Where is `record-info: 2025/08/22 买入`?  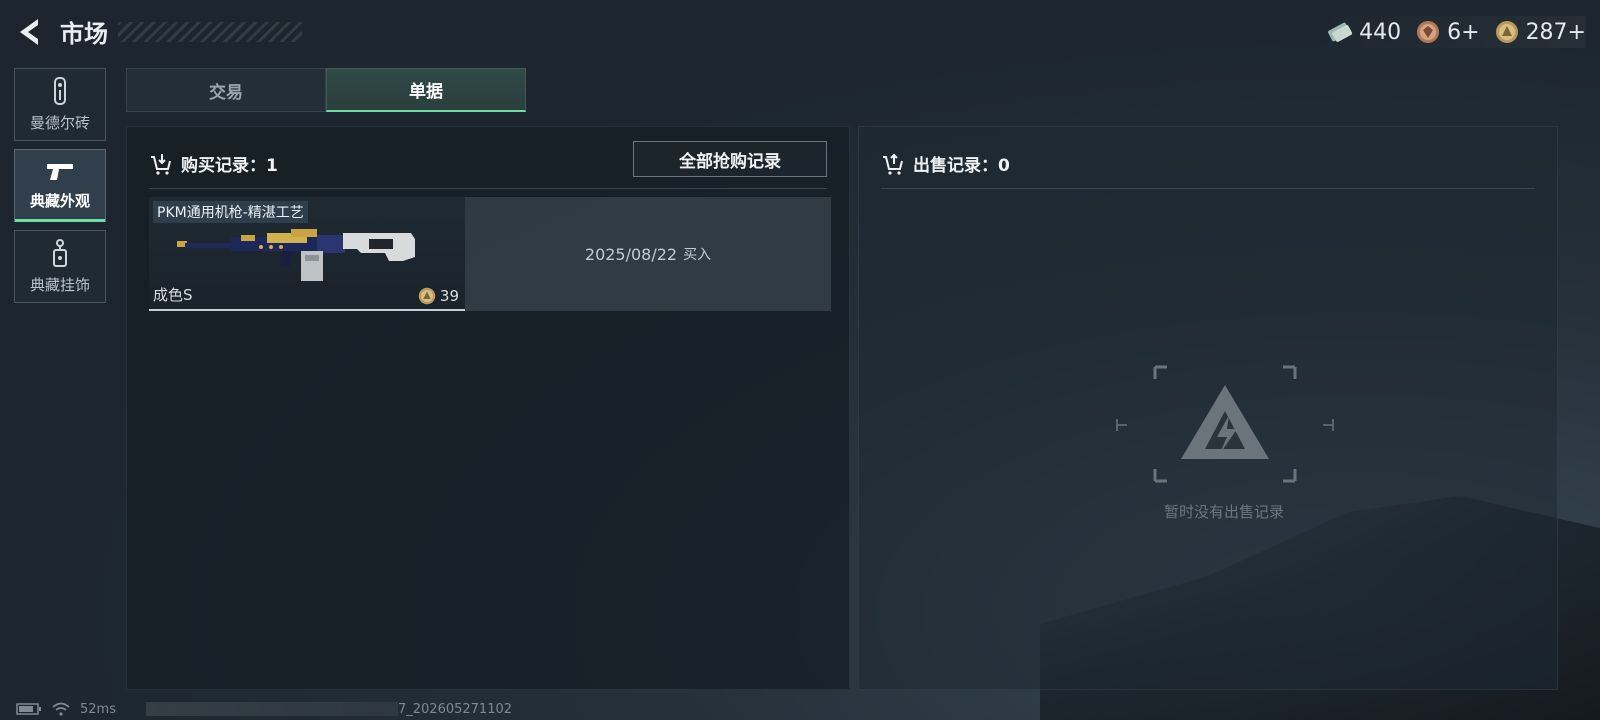 record-info: 2025/08/22 买入 is located at coordinates (648, 254).